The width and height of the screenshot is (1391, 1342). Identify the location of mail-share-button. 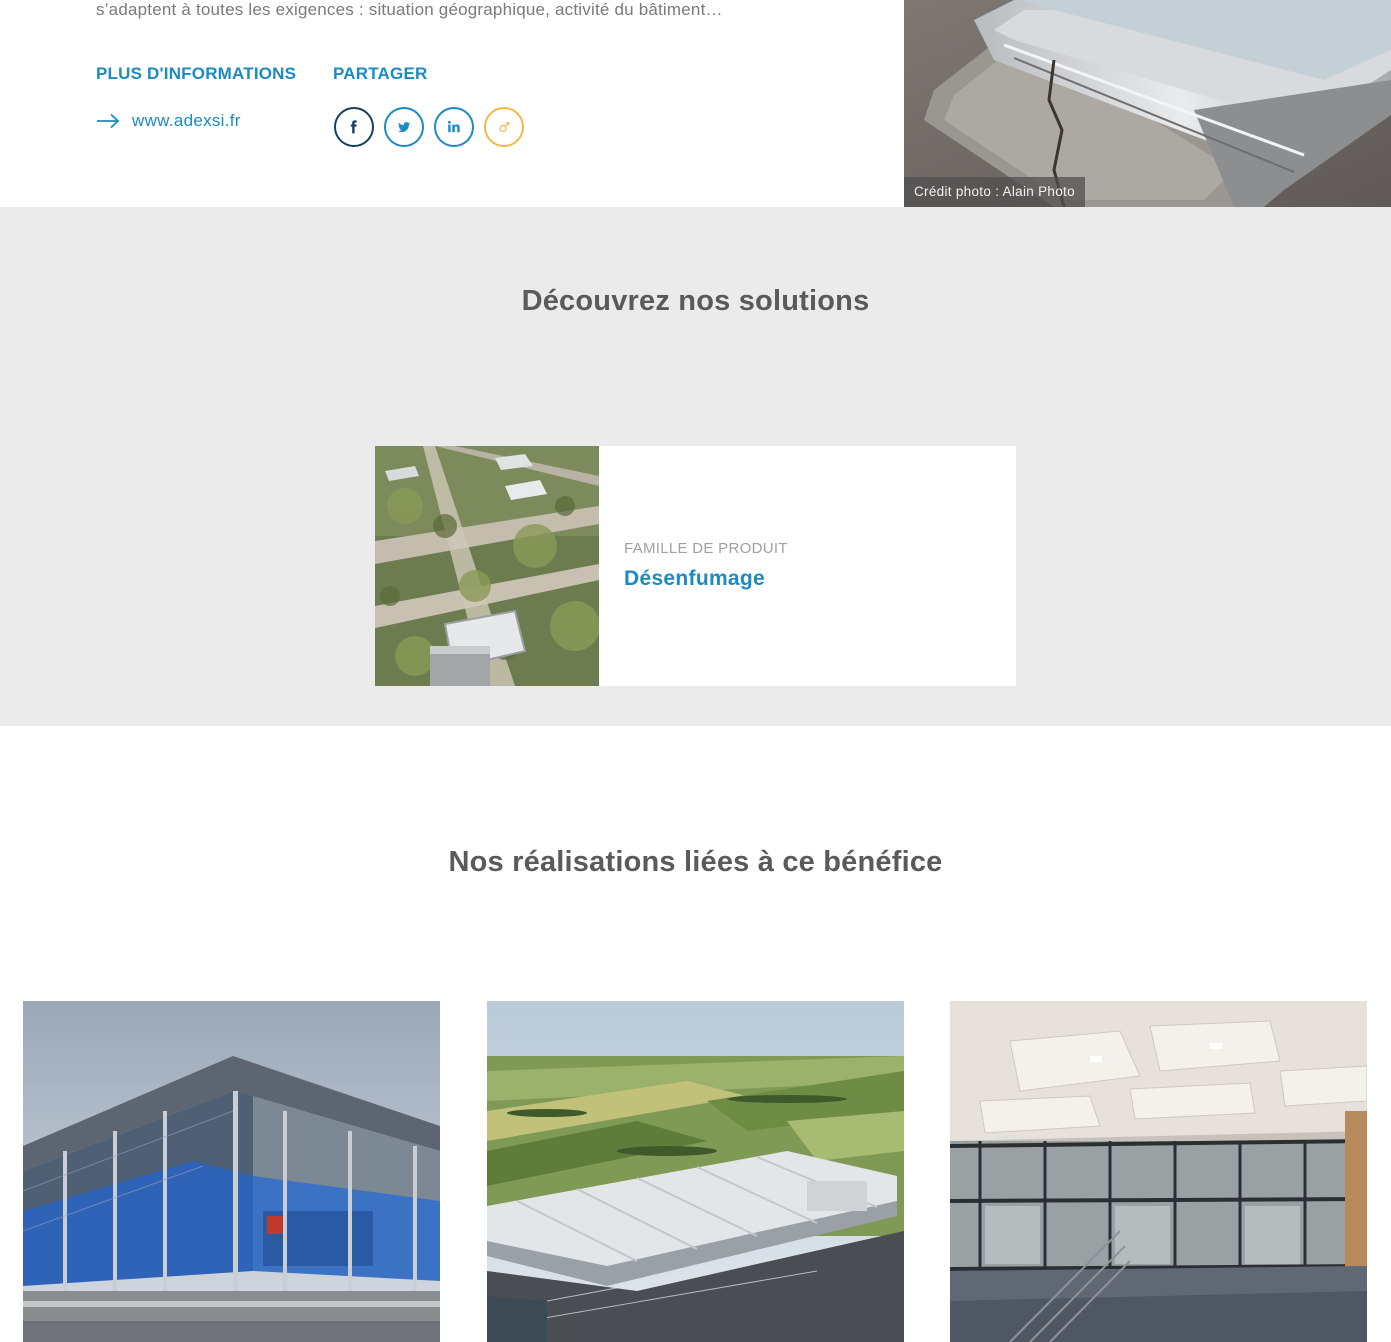
(504, 127).